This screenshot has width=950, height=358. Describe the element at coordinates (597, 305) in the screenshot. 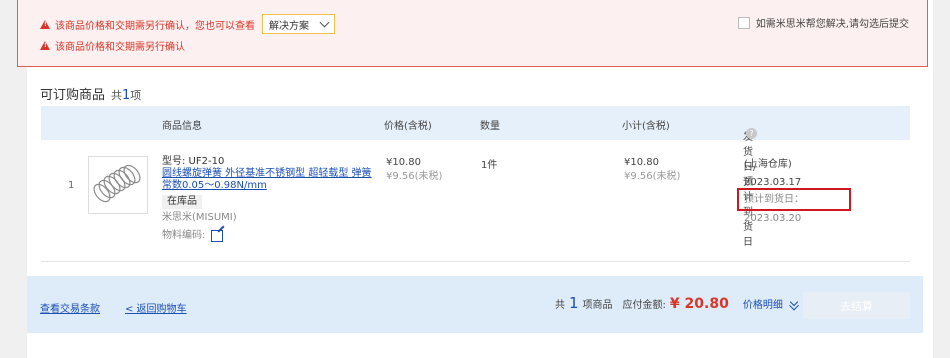

I see `total-suffix: 项商品` at that location.